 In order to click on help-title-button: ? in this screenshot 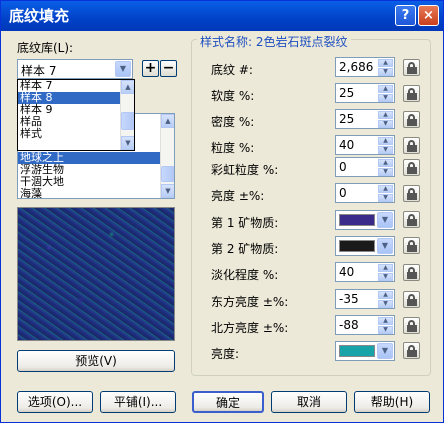, I will do `click(405, 15)`.